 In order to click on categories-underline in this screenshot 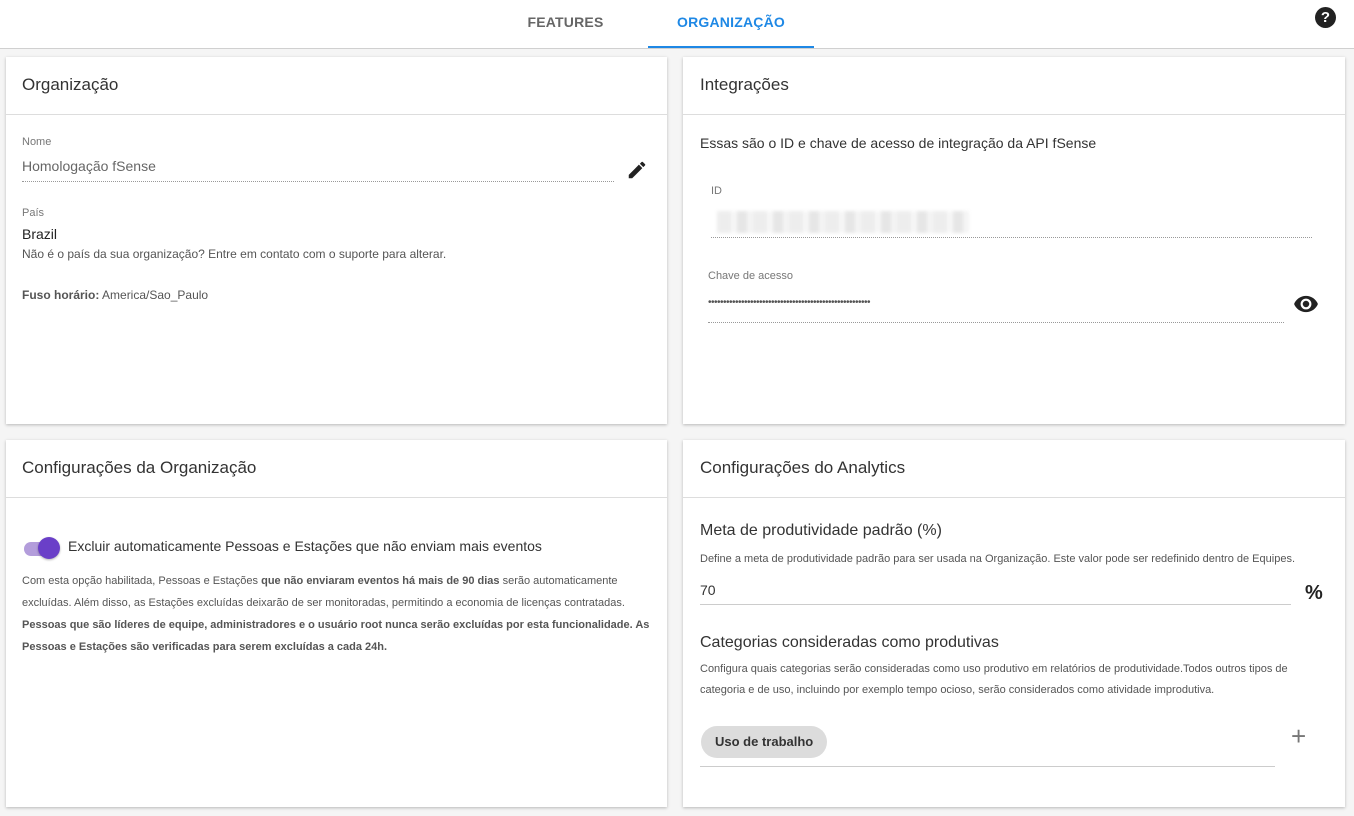, I will do `click(987, 766)`.